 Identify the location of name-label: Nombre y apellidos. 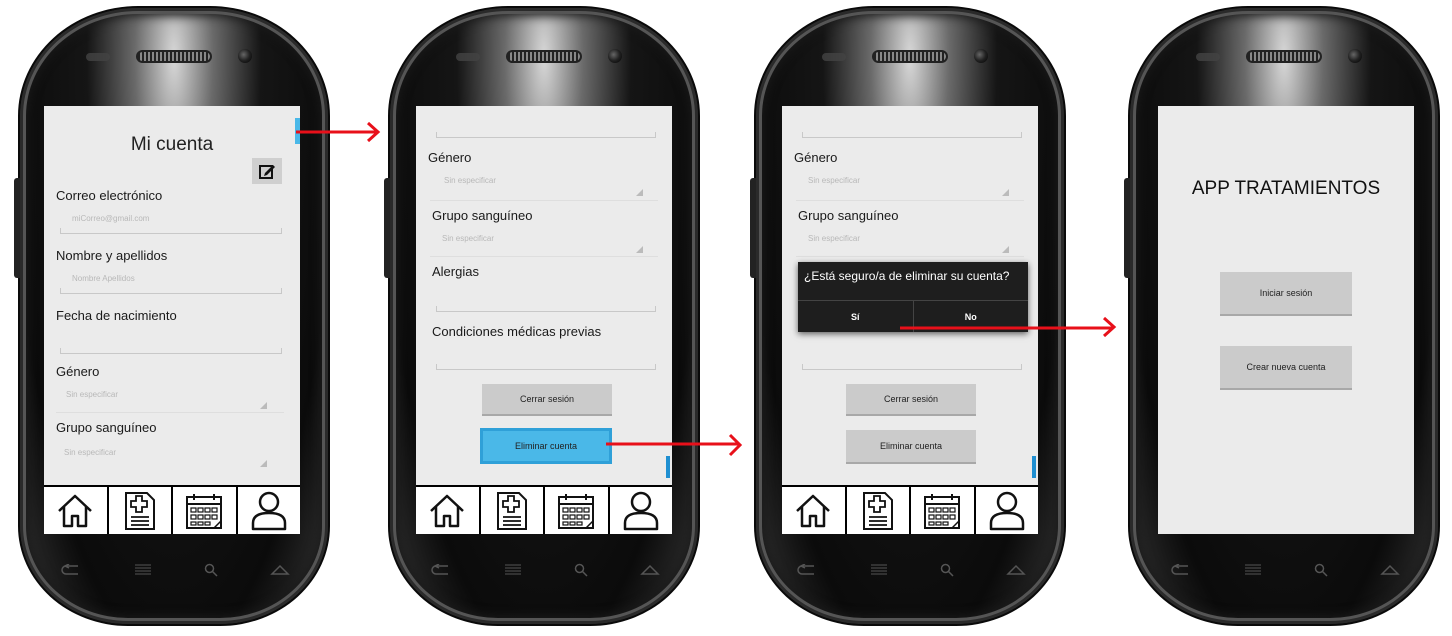
(112, 255).